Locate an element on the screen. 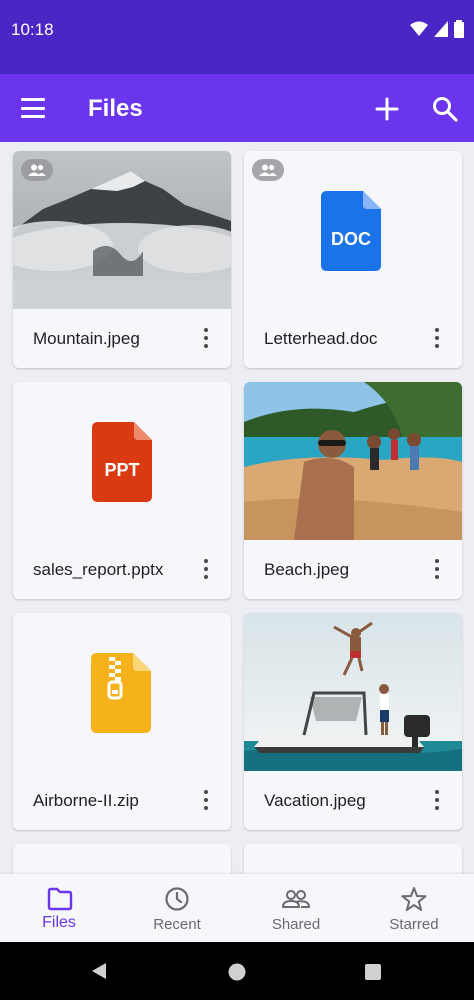 This screenshot has height=1000, width=474. bottom-nav: Files Recent Shared Starred is located at coordinates (237, 908).